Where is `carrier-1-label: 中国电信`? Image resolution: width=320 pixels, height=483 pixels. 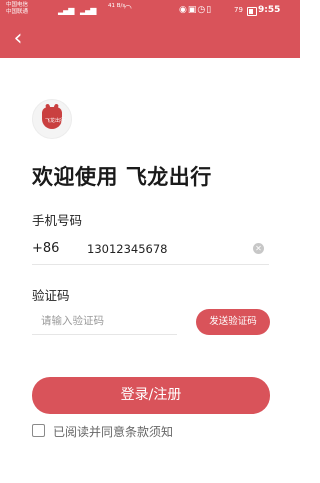 carrier-1-label: 中国电信 is located at coordinates (17, 5).